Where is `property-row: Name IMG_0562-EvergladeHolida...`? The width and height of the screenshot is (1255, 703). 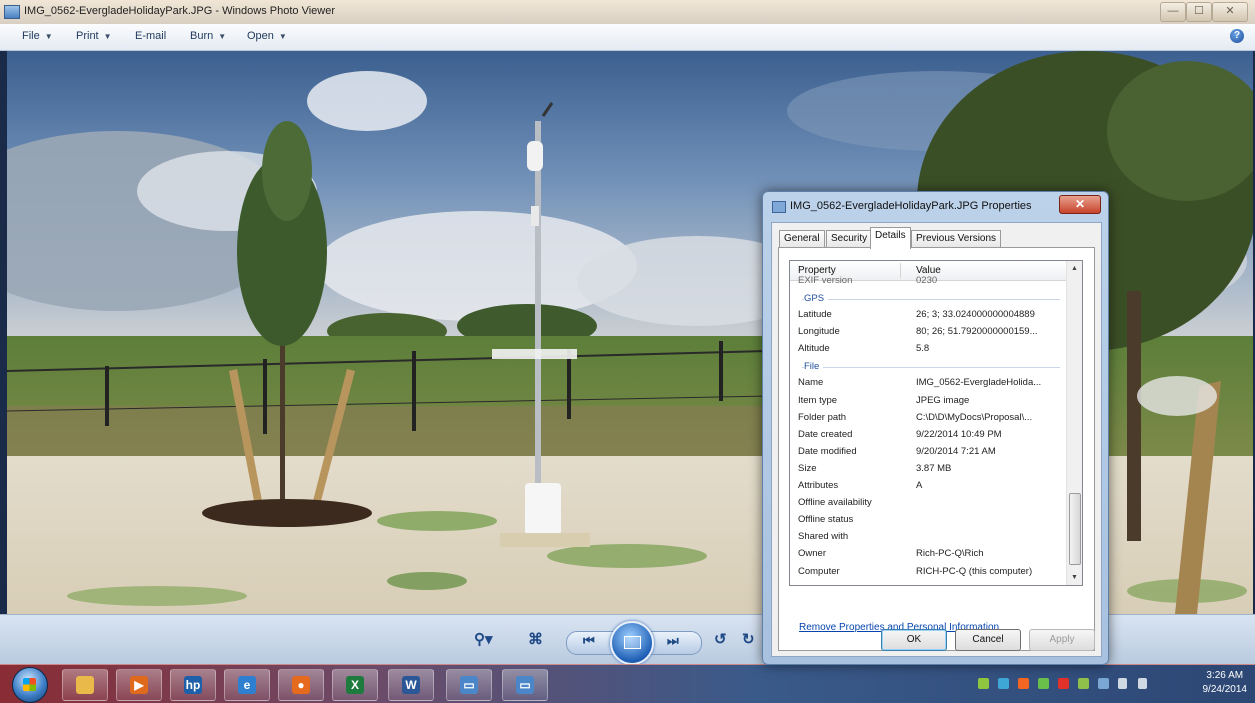
property-row: Name IMG_0562-EvergladeHolida... is located at coordinates (928, 382).